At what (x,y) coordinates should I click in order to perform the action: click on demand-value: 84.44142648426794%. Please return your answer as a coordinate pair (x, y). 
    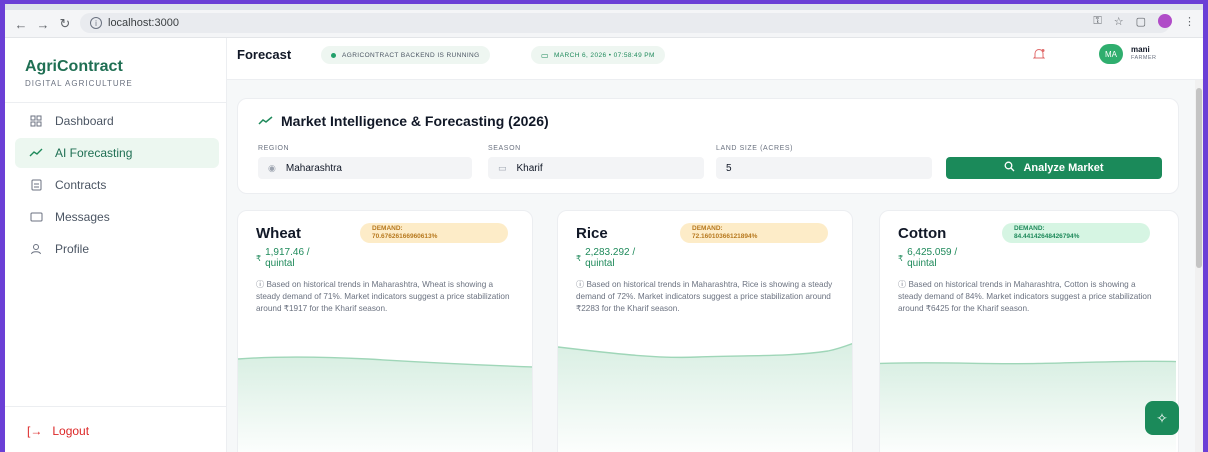
    Looking at the image, I should click on (1047, 236).